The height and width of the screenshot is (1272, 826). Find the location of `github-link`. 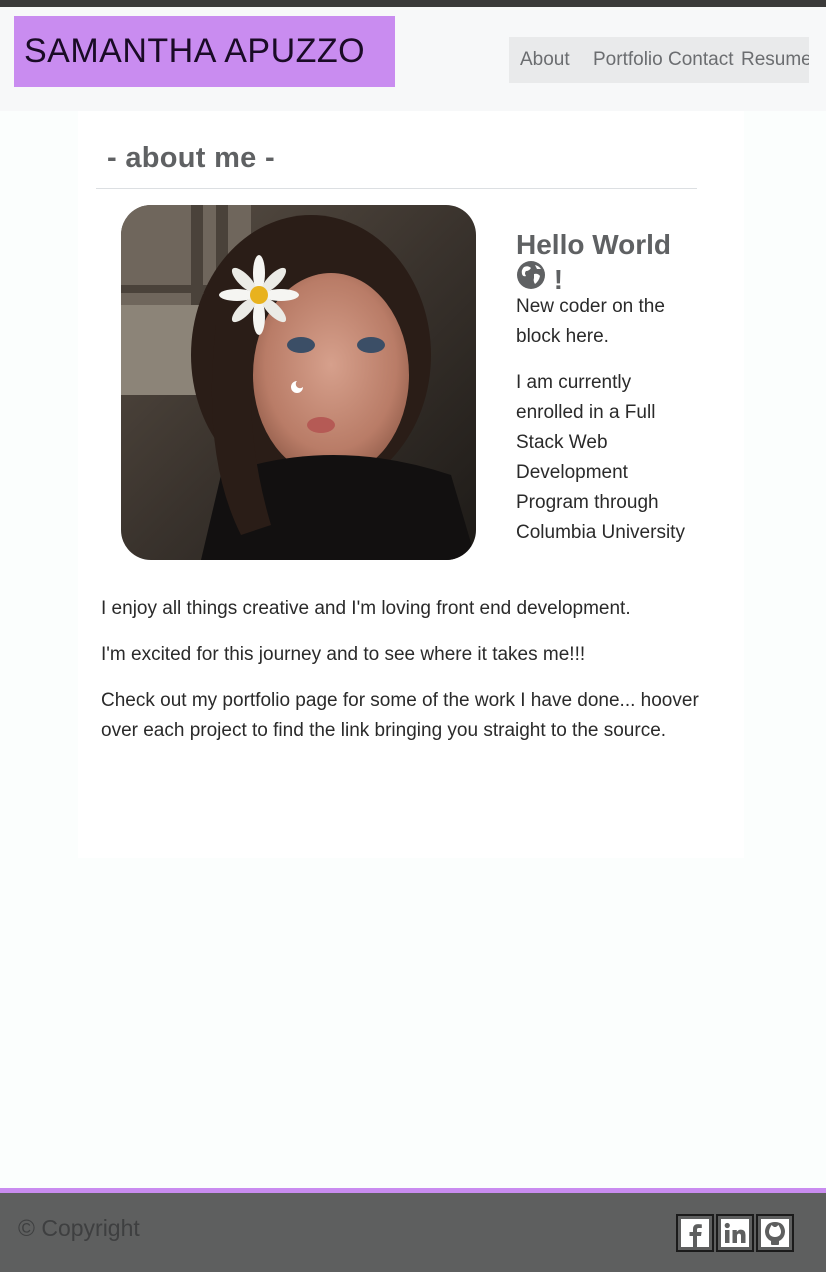

github-link is located at coordinates (775, 1233).